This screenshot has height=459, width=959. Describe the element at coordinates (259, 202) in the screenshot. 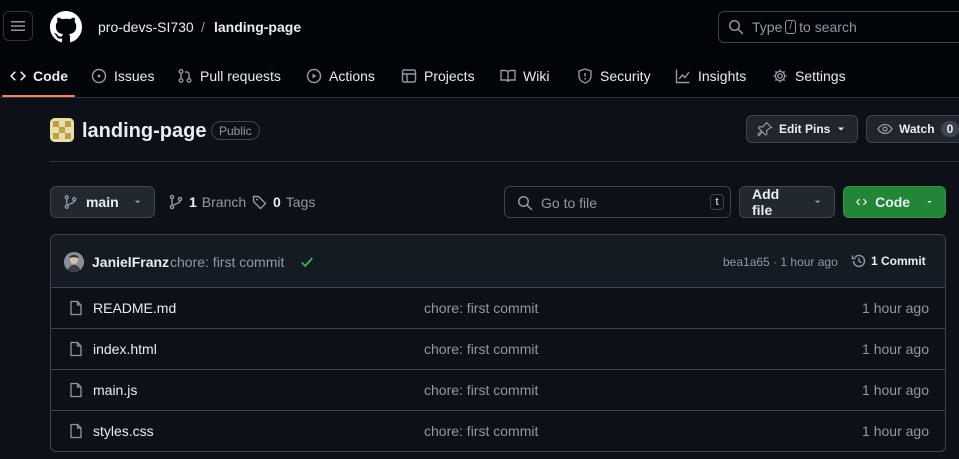

I see `tag-icon` at that location.